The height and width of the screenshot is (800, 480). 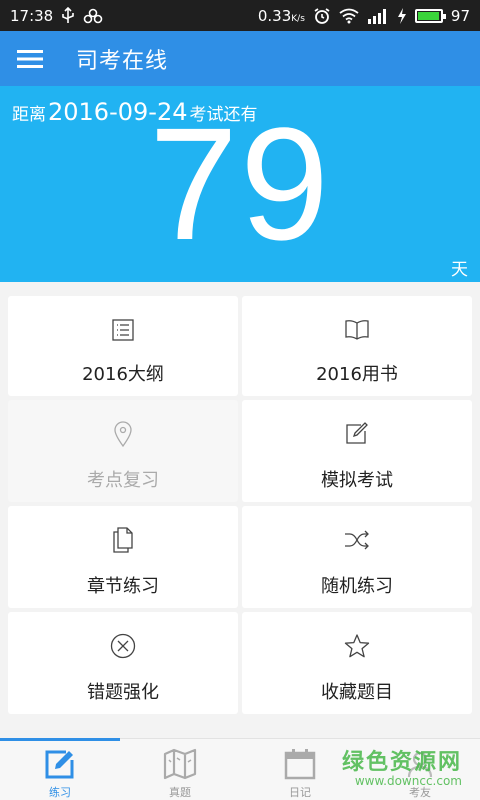 I want to click on signal-icon, so click(x=378, y=16).